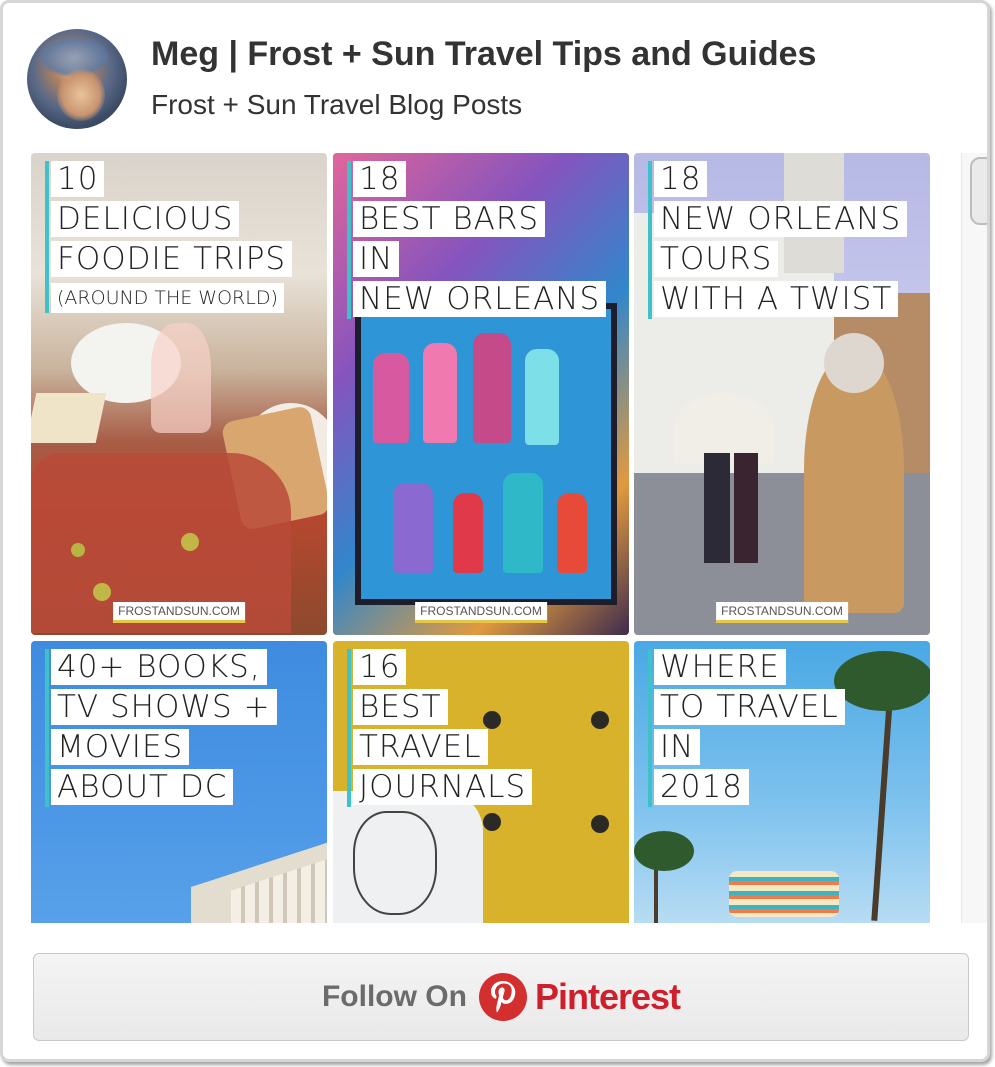 The image size is (995, 1067). I want to click on pin-where-to-travel: WHERE TO TRAVEL IN 2018, so click(782, 782).